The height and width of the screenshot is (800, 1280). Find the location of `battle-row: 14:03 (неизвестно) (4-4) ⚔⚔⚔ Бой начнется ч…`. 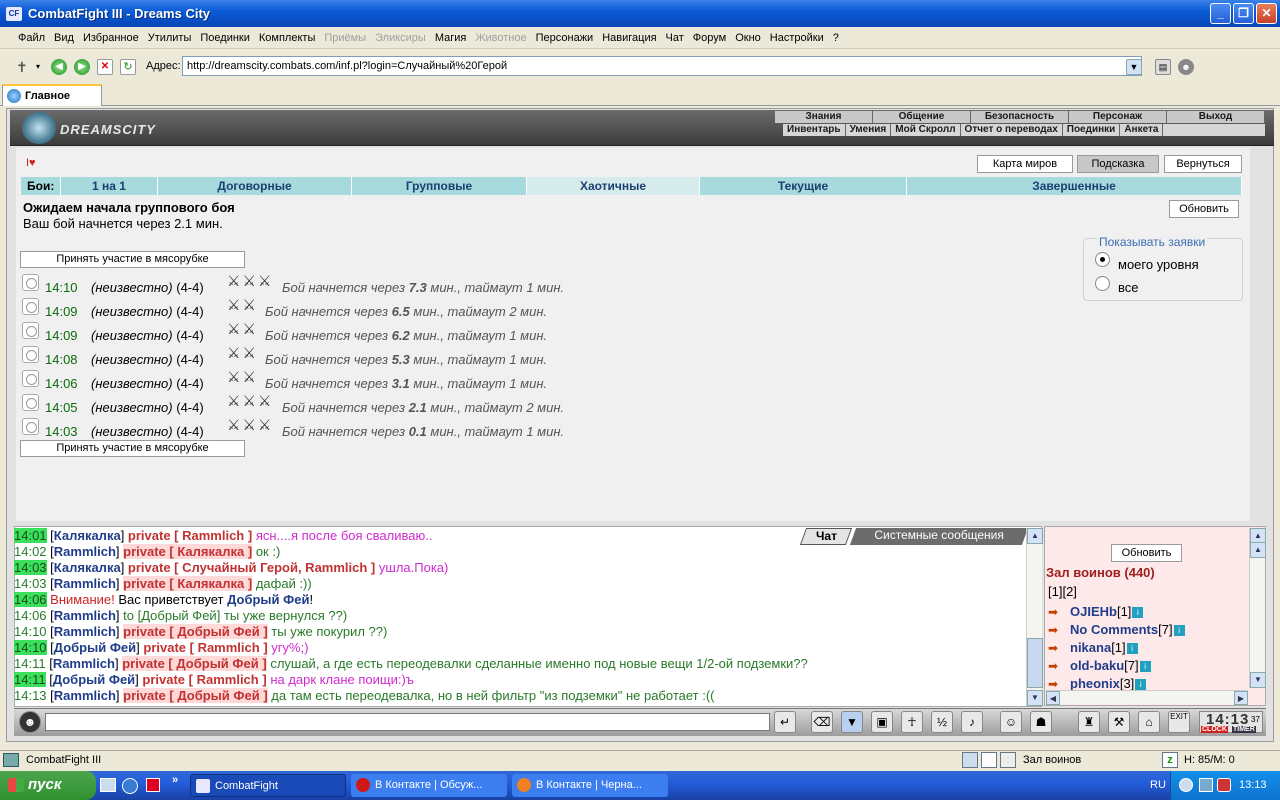

battle-row: 14:03 (неизвестно) (4-4) ⚔⚔⚔ Бой начнется ч… is located at coordinates (370, 428).